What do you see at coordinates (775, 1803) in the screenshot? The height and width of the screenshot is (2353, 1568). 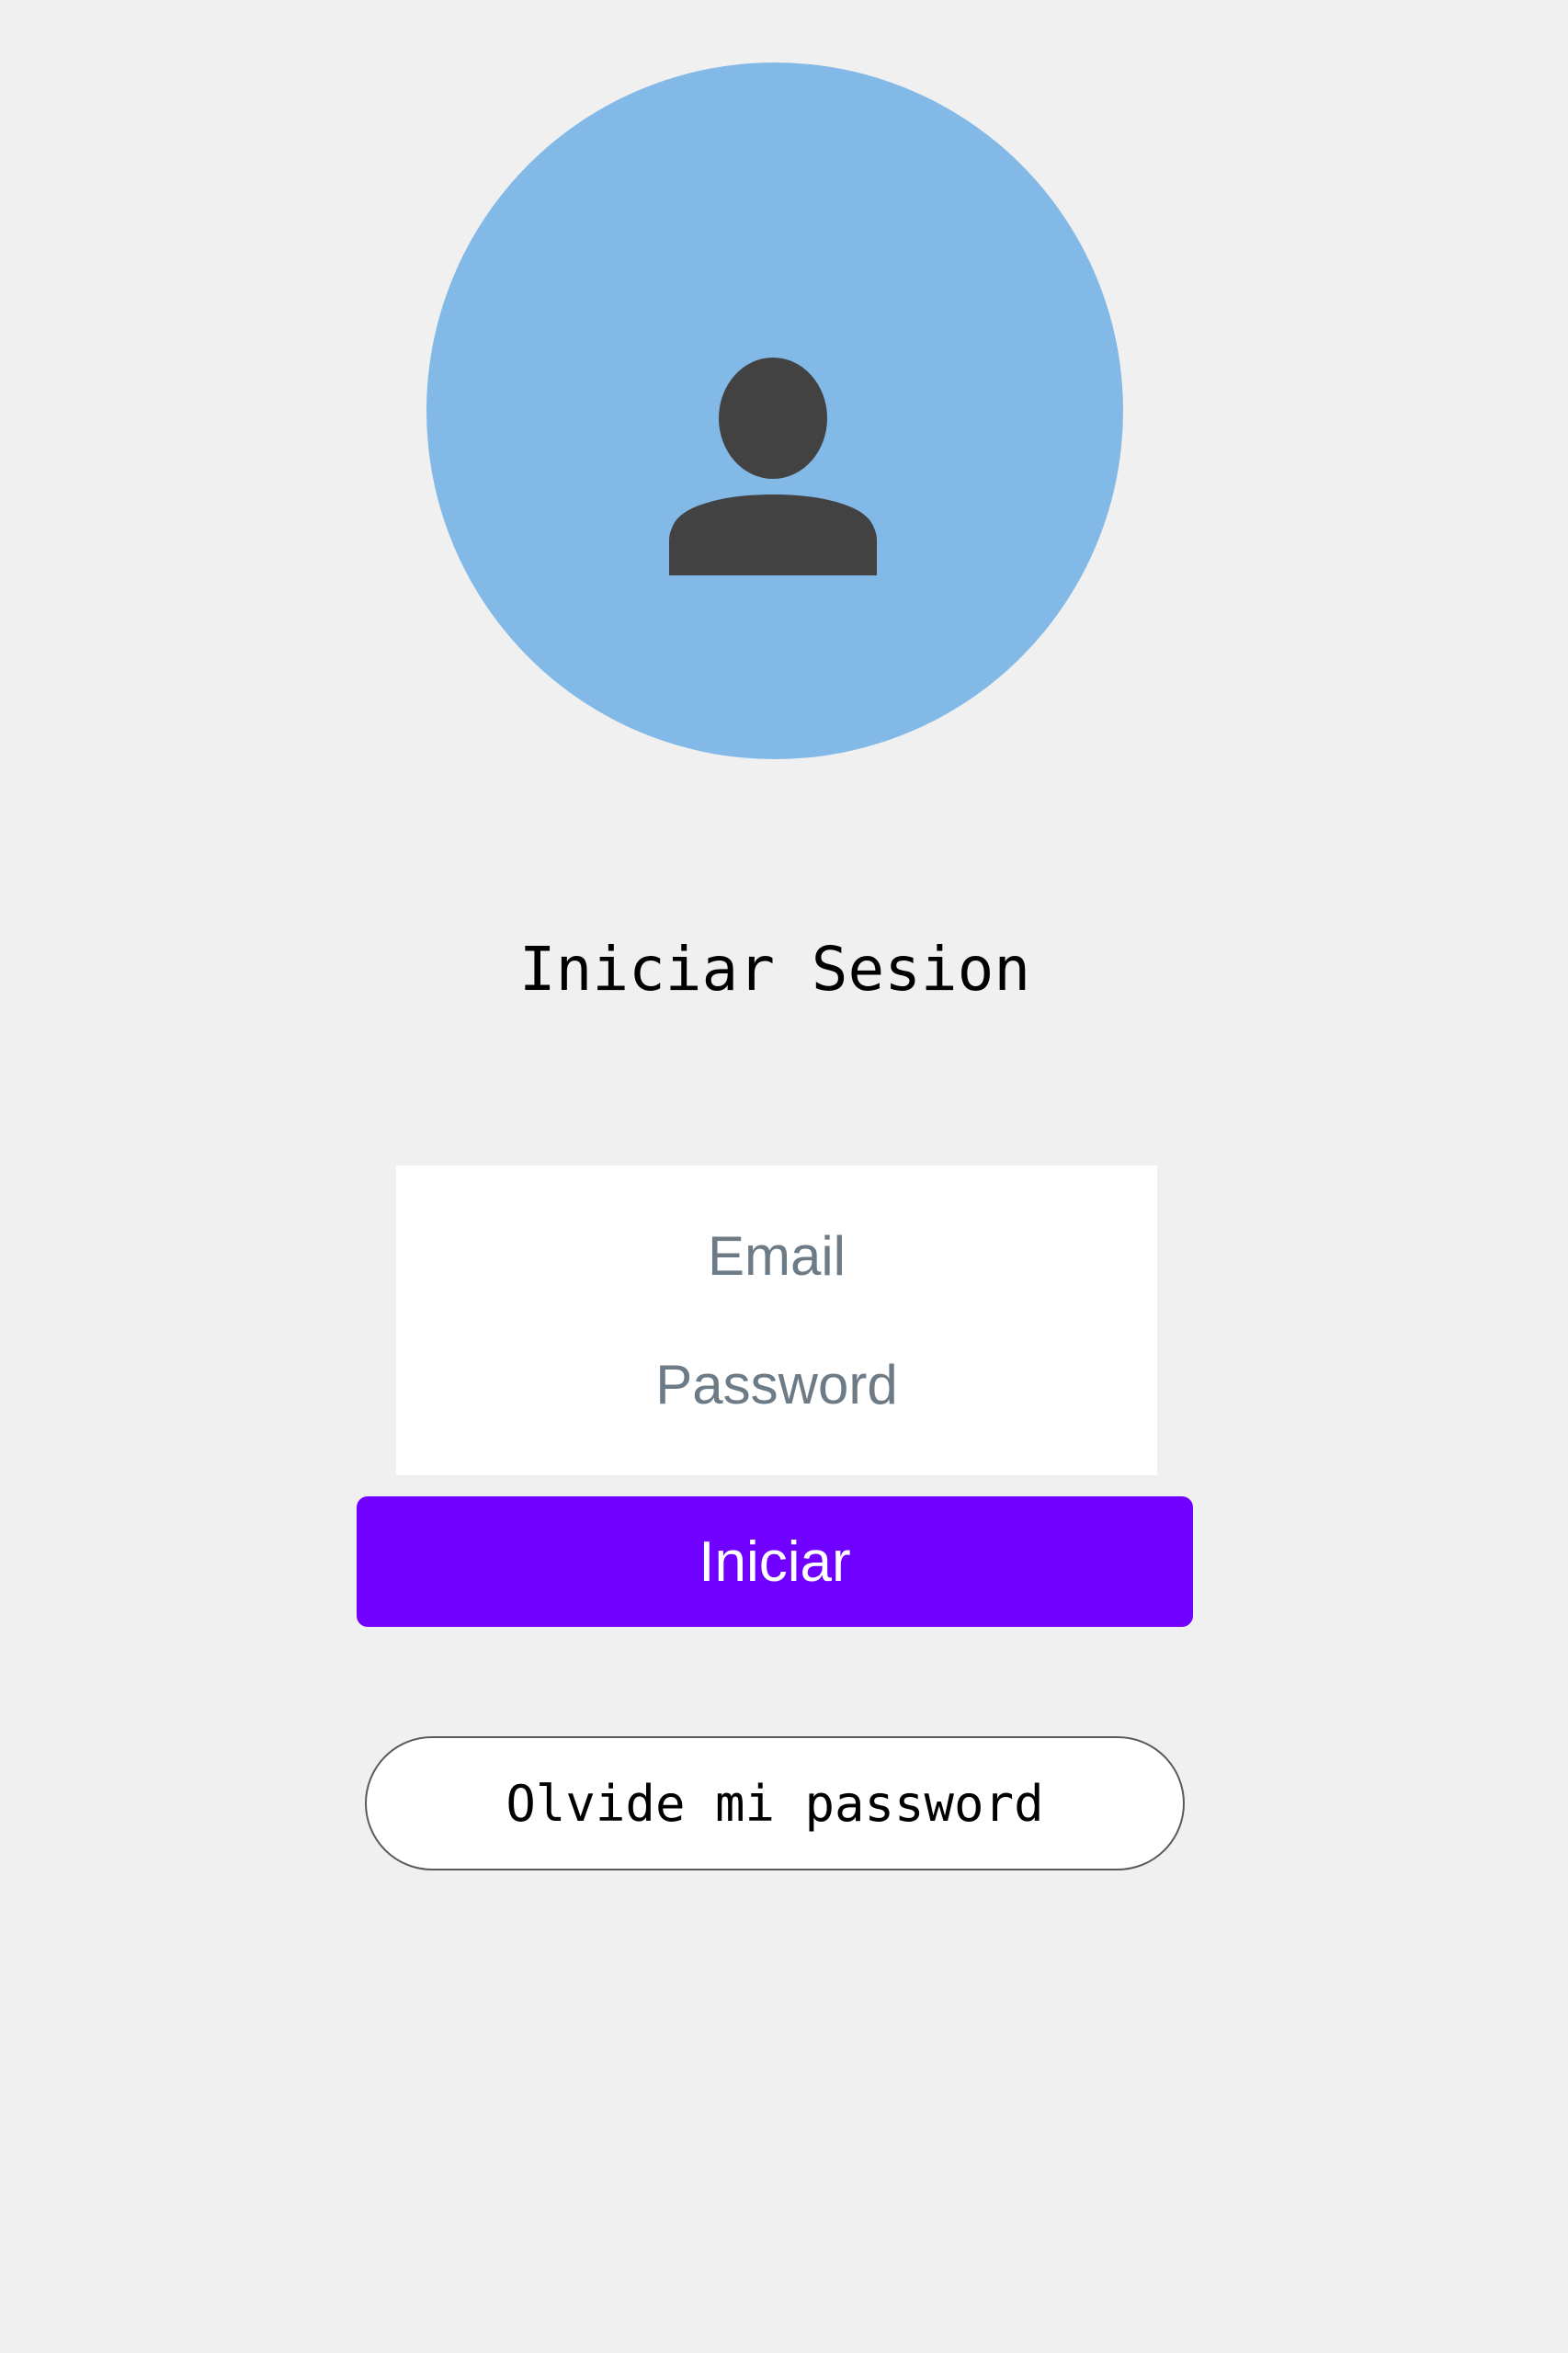 I see `forgot-password-button: Olvide mi password` at bounding box center [775, 1803].